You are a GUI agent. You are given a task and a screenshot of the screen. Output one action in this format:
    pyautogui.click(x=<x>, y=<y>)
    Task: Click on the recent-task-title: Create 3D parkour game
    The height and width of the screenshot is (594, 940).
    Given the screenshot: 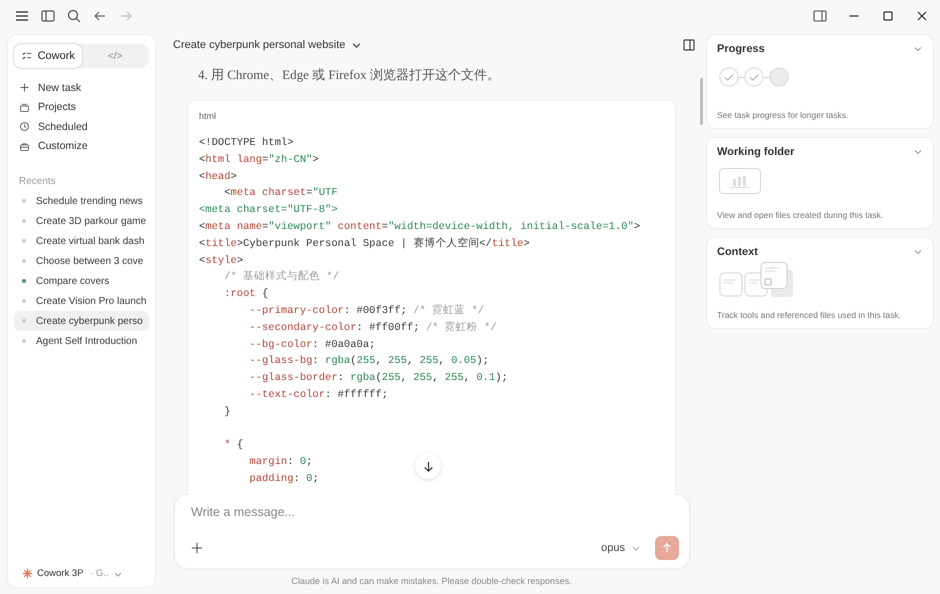 What is the action you would take?
    pyautogui.click(x=91, y=221)
    